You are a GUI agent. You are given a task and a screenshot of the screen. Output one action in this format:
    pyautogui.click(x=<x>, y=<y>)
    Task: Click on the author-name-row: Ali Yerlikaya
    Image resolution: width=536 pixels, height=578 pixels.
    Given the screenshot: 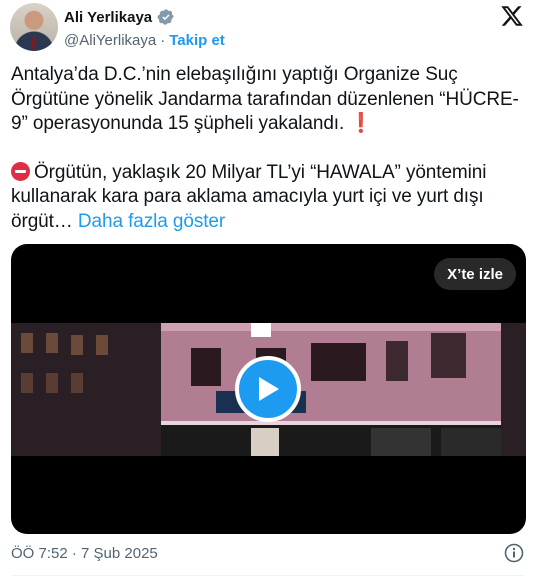 What is the action you would take?
    pyautogui.click(x=119, y=17)
    